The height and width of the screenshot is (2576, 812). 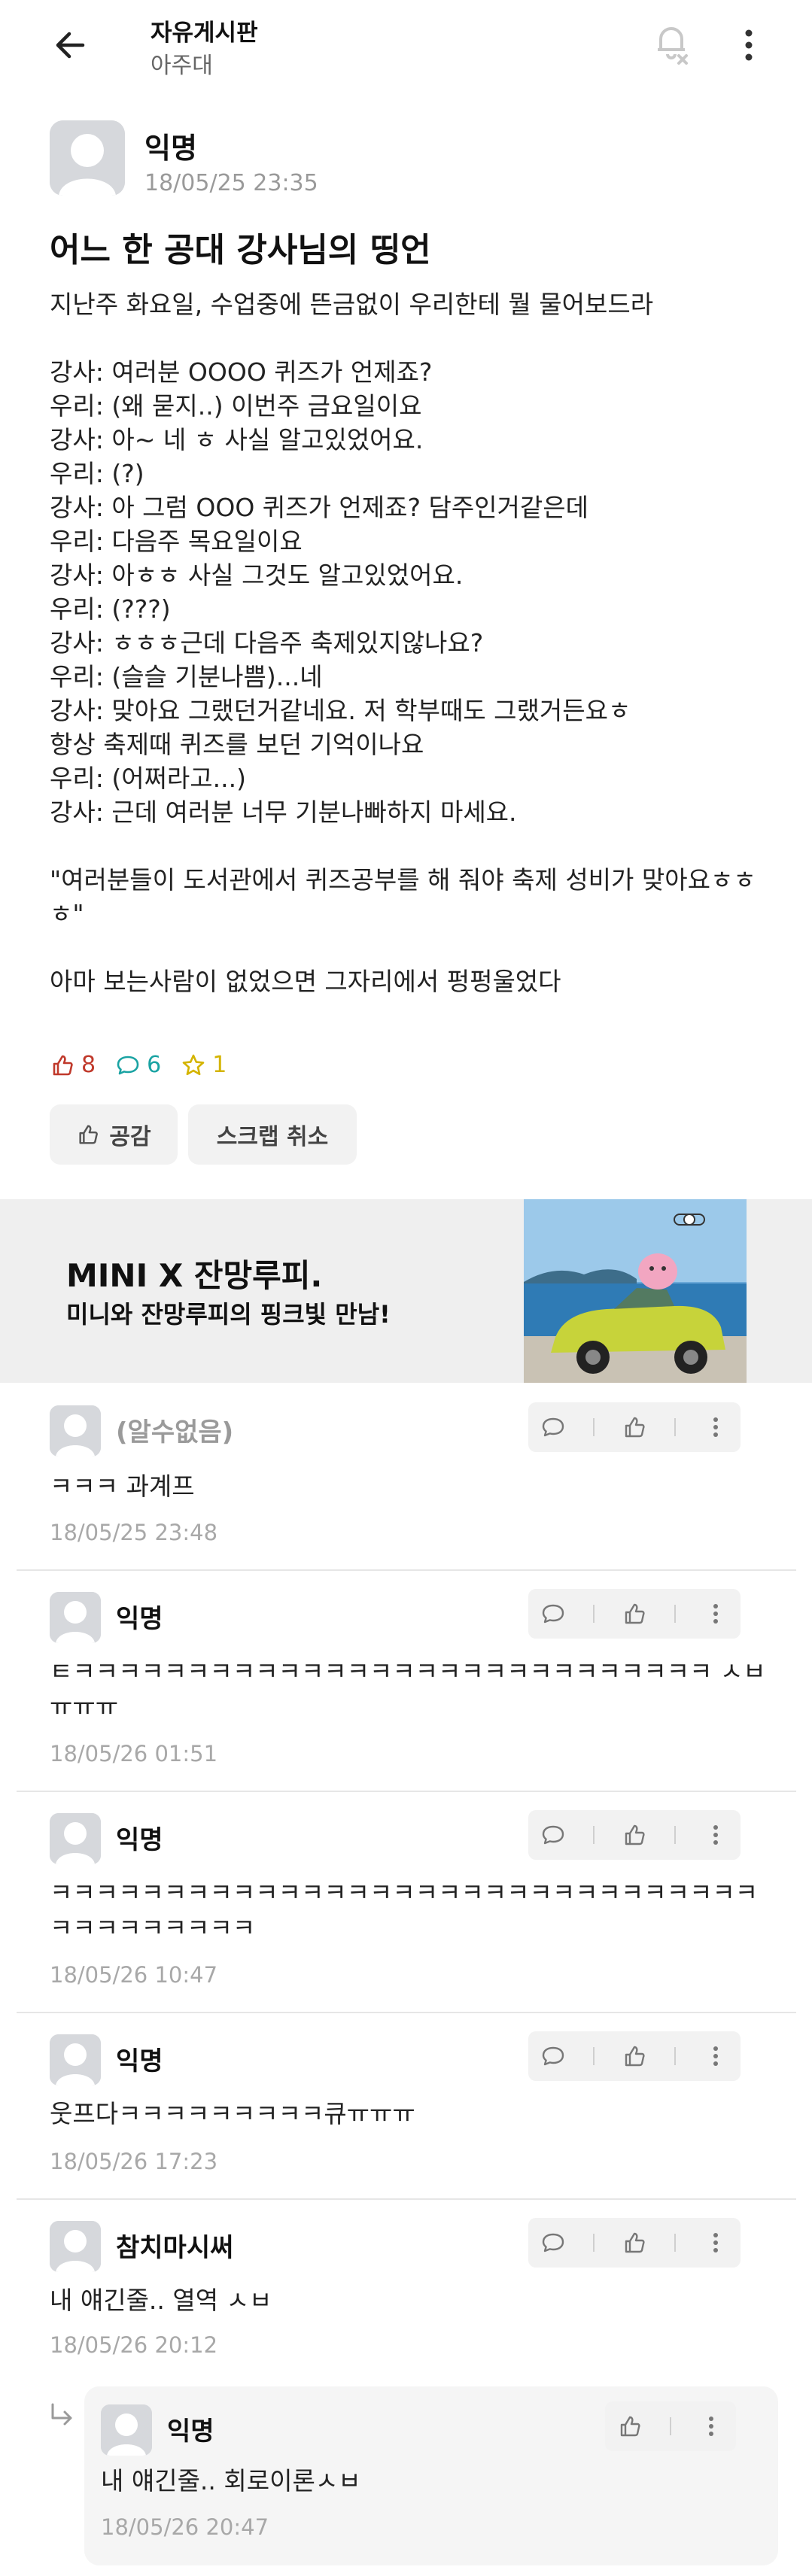 I want to click on comment: 참치마시써 내 얘긴줄.. 열역 ㅅㅂ 18/05/26 20:12, so click(x=406, y=2286).